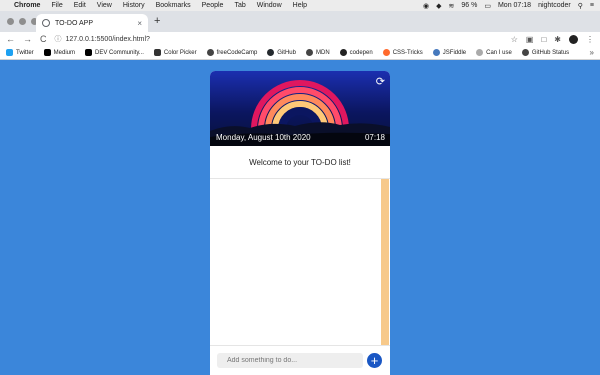 This screenshot has width=600, height=375. I want to click on codepen-icon, so click(343, 52).